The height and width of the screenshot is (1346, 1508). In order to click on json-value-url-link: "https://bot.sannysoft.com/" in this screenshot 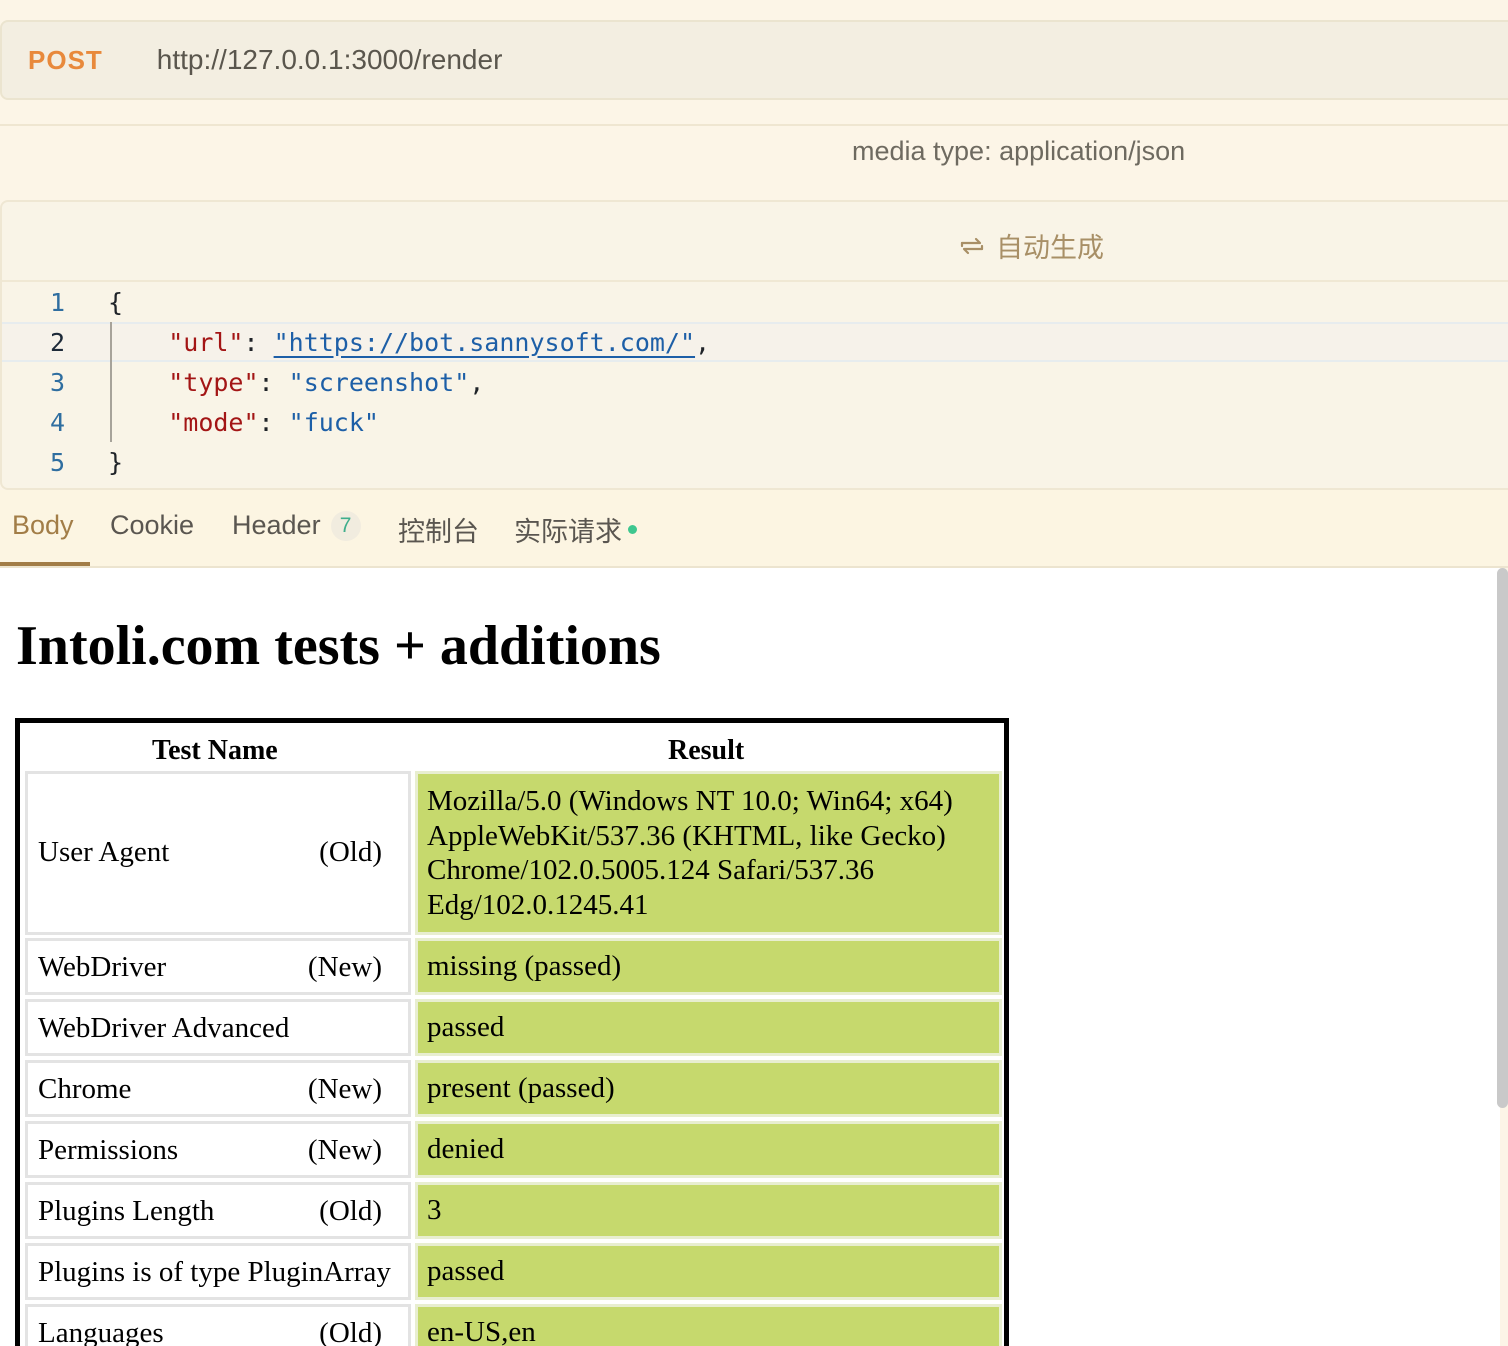, I will do `click(484, 342)`.